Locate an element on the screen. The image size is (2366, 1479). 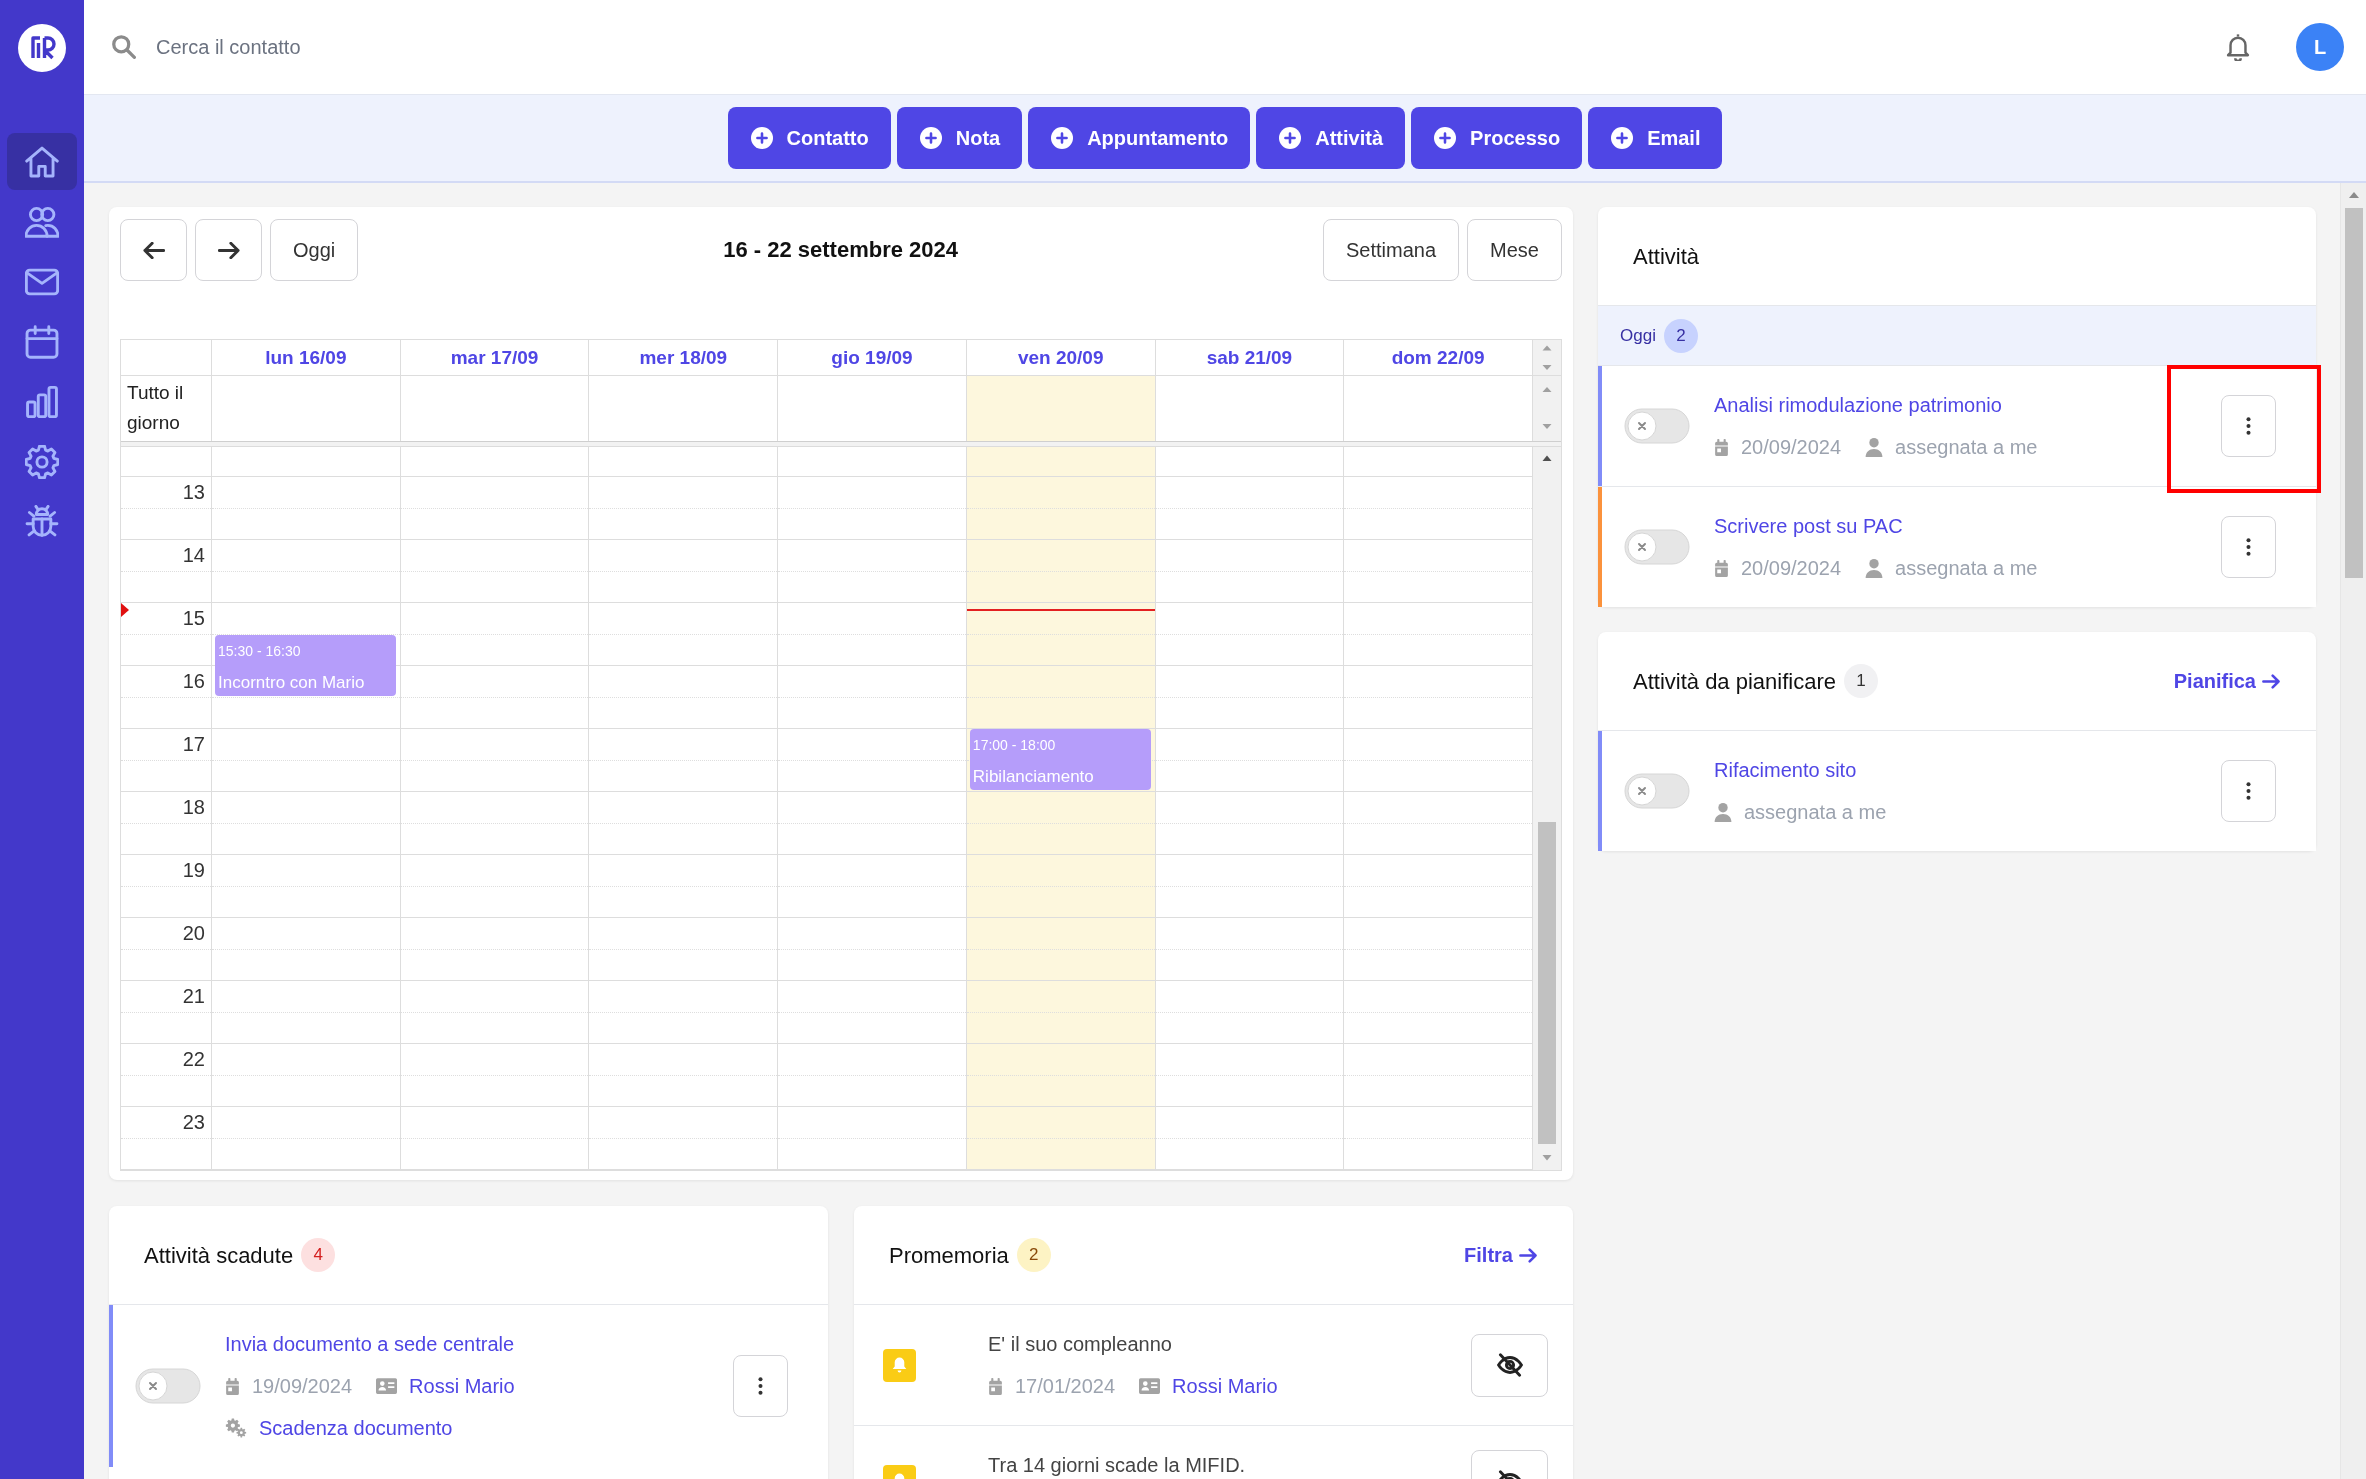
quick-action-button: Processo is located at coordinates (1497, 138).